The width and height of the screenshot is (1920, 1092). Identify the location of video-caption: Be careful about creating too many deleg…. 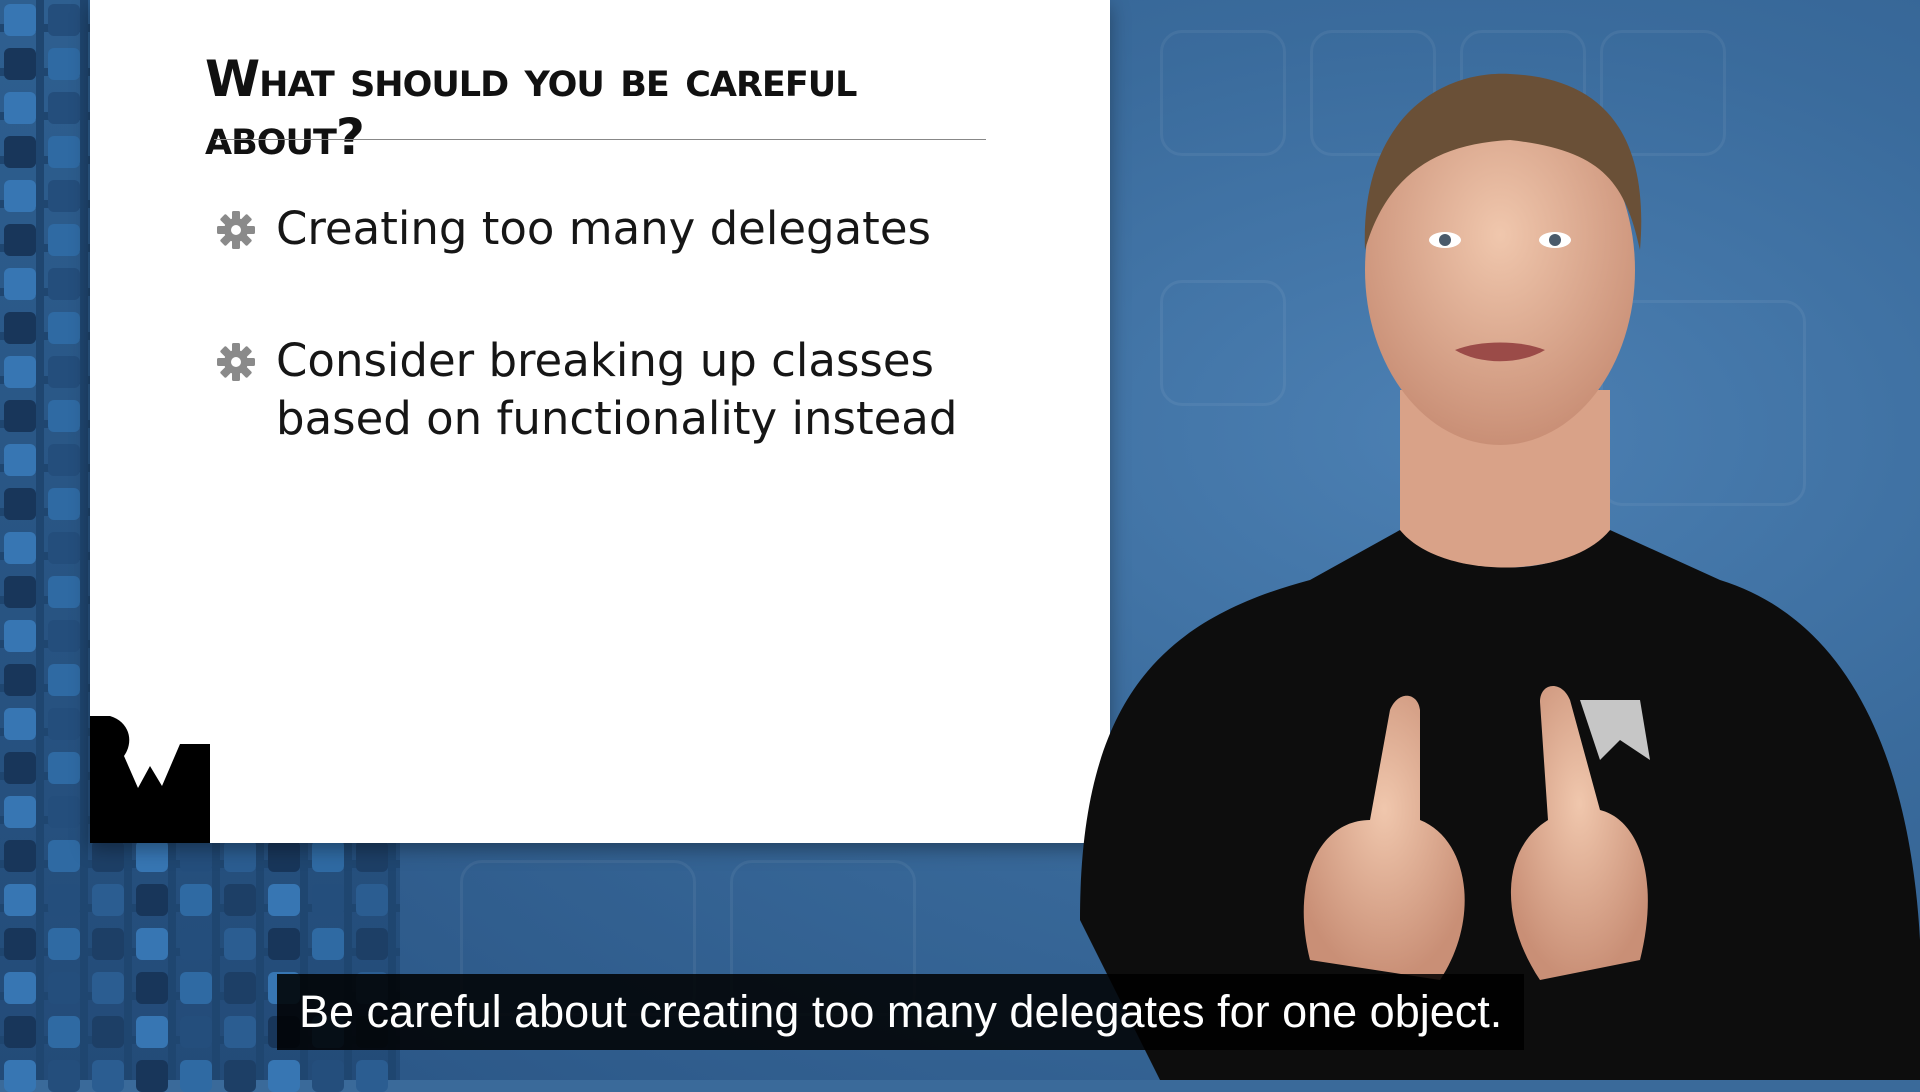
(901, 1012).